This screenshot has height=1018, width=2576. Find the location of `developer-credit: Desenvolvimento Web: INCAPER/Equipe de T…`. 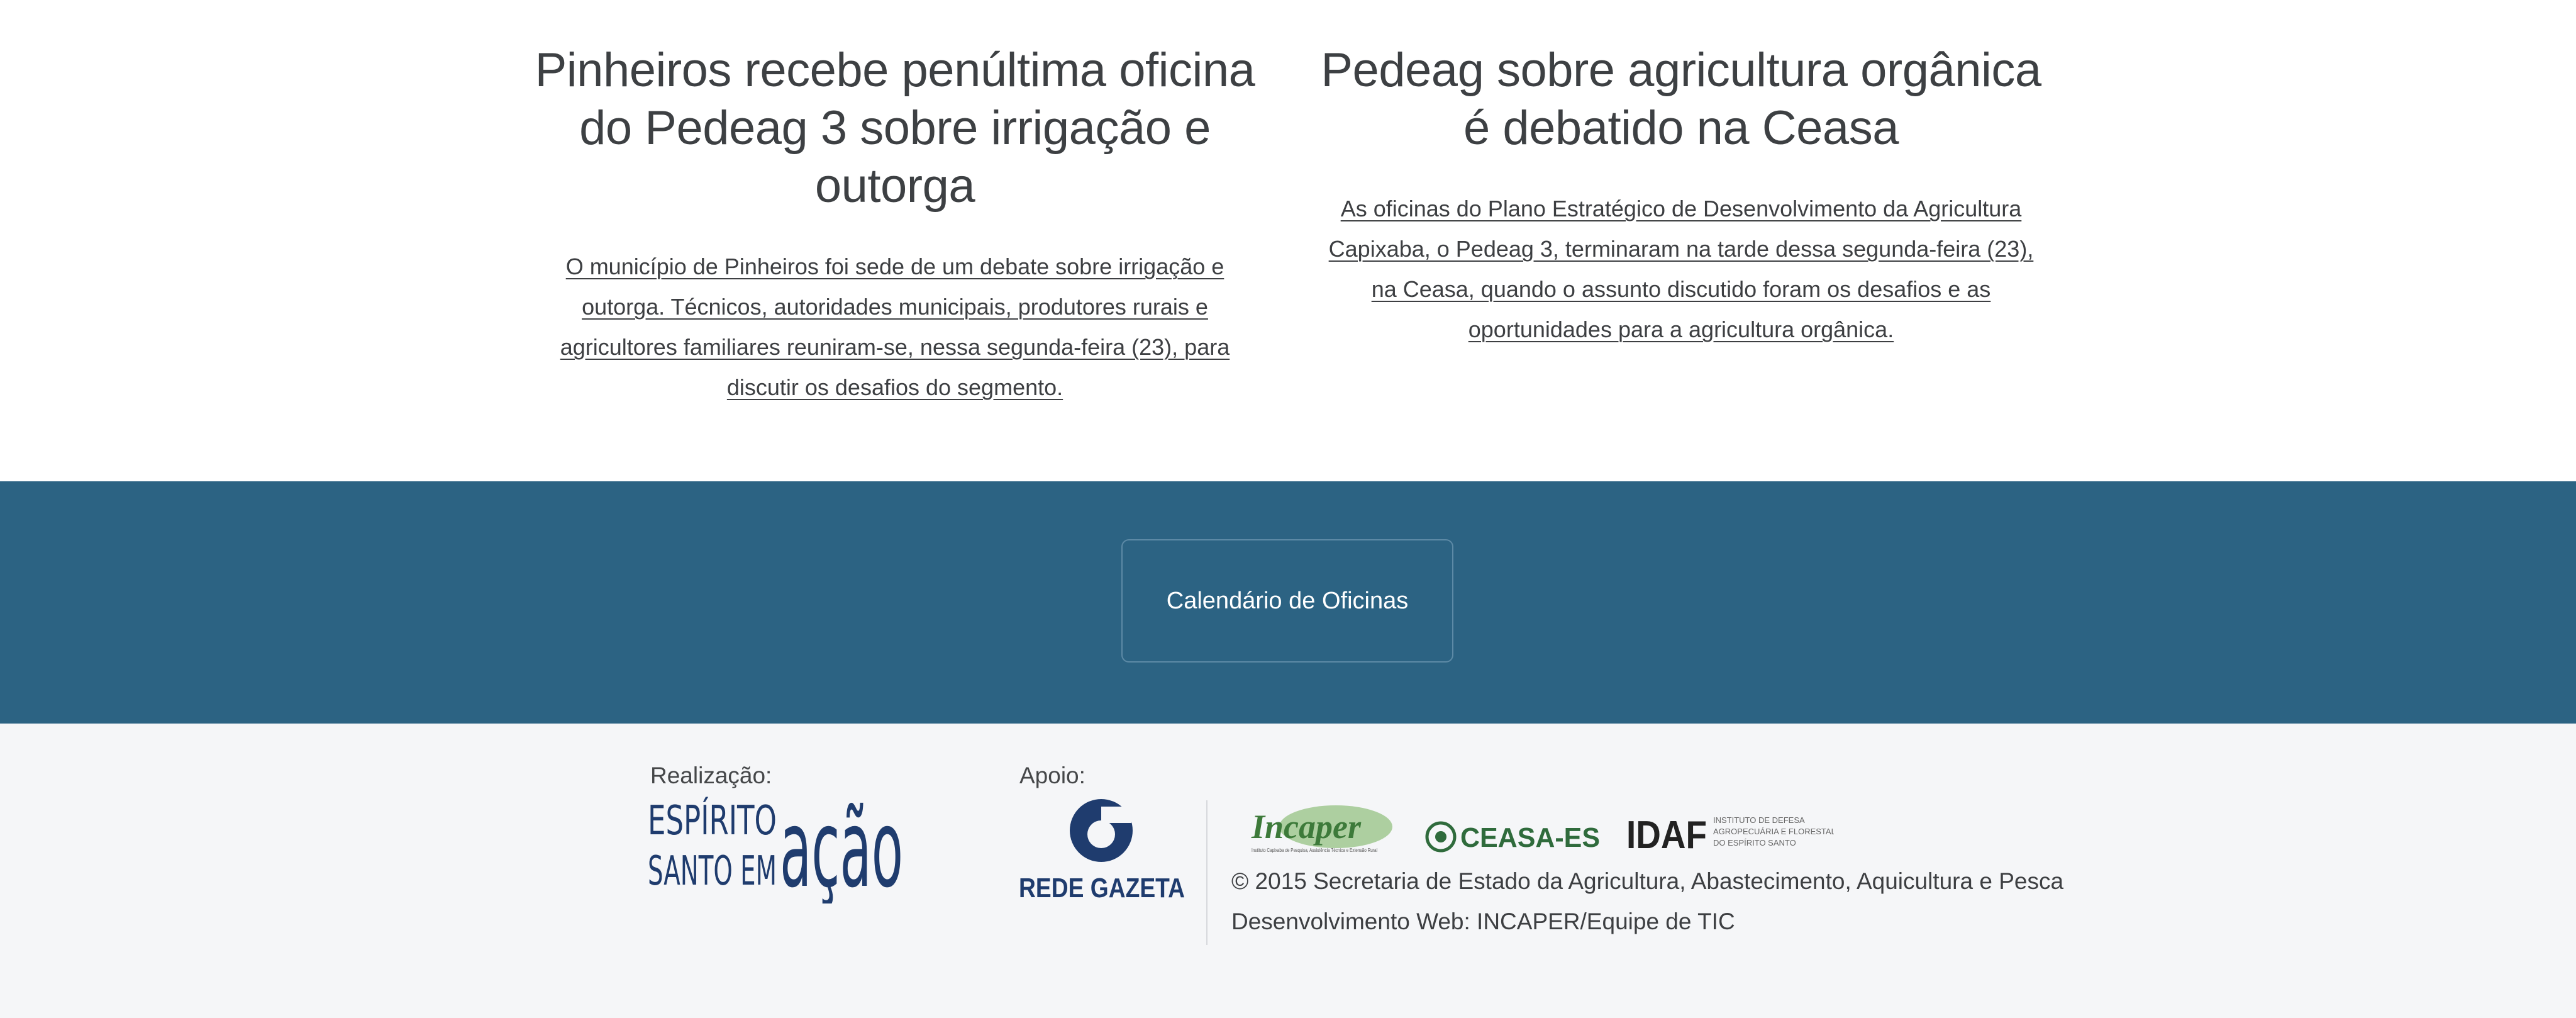

developer-credit: Desenvolvimento Web: INCAPER/Equipe de T… is located at coordinates (1483, 921).